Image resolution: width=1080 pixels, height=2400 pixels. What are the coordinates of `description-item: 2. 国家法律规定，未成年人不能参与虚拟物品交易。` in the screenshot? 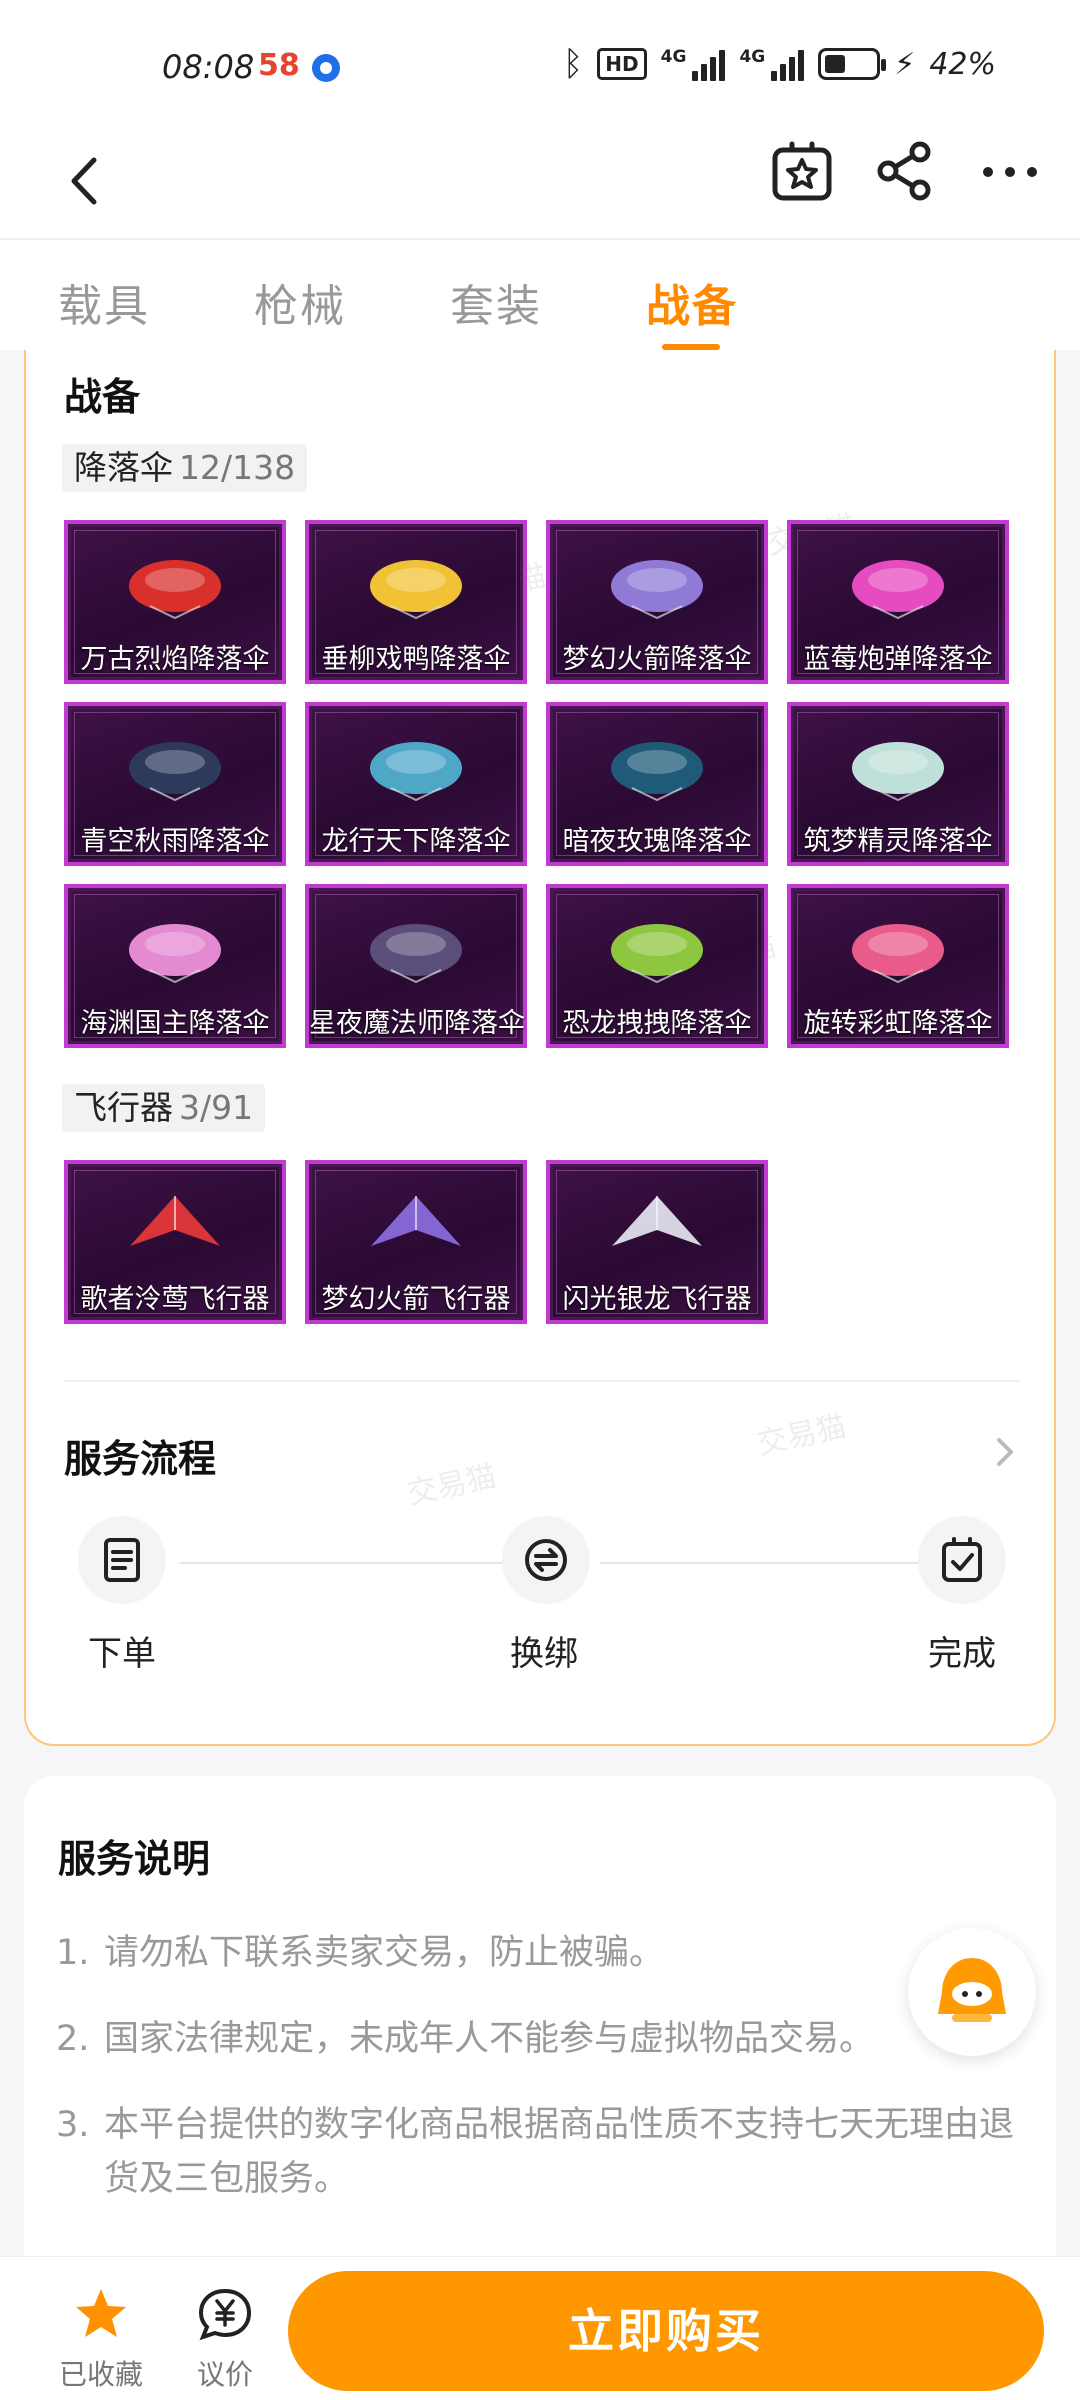 It's located at (545, 2039).